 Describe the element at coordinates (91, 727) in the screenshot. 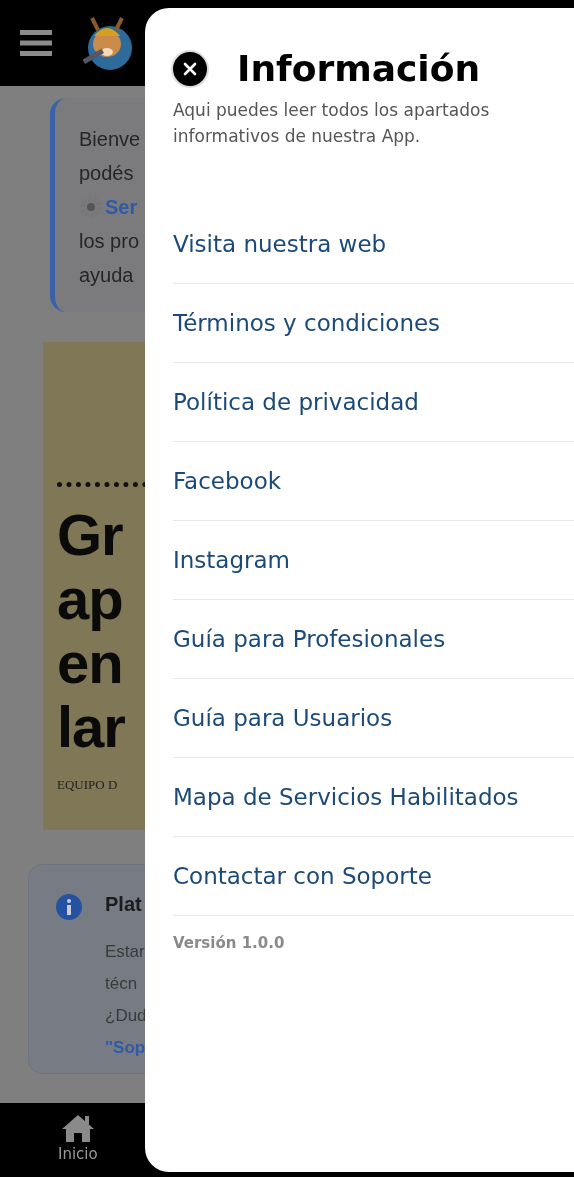

I see `banner-headline: lar` at that location.